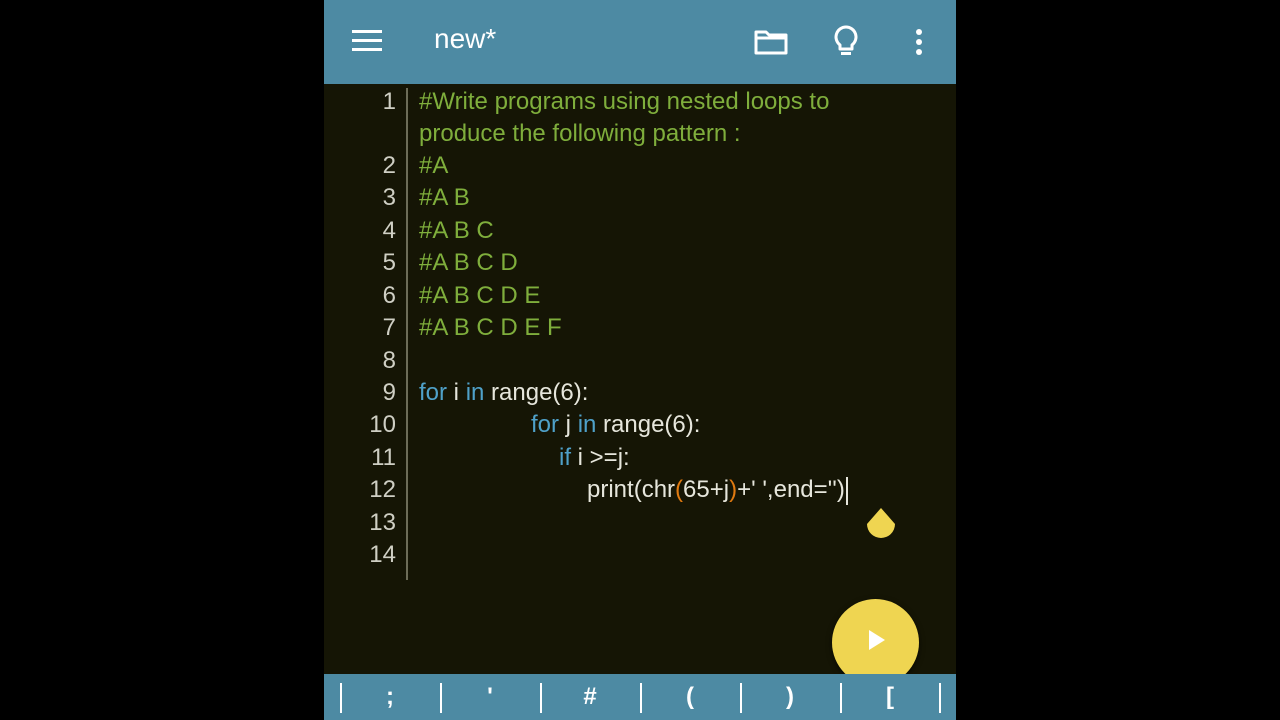 This screenshot has width=1280, height=720. What do you see at coordinates (881, 524) in the screenshot?
I see `cursor-handle-icon` at bounding box center [881, 524].